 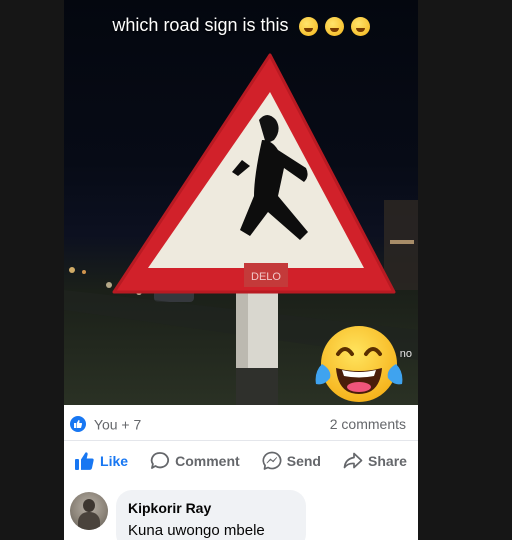 I want to click on shy-face-emoji-icon, so click(x=308, y=26).